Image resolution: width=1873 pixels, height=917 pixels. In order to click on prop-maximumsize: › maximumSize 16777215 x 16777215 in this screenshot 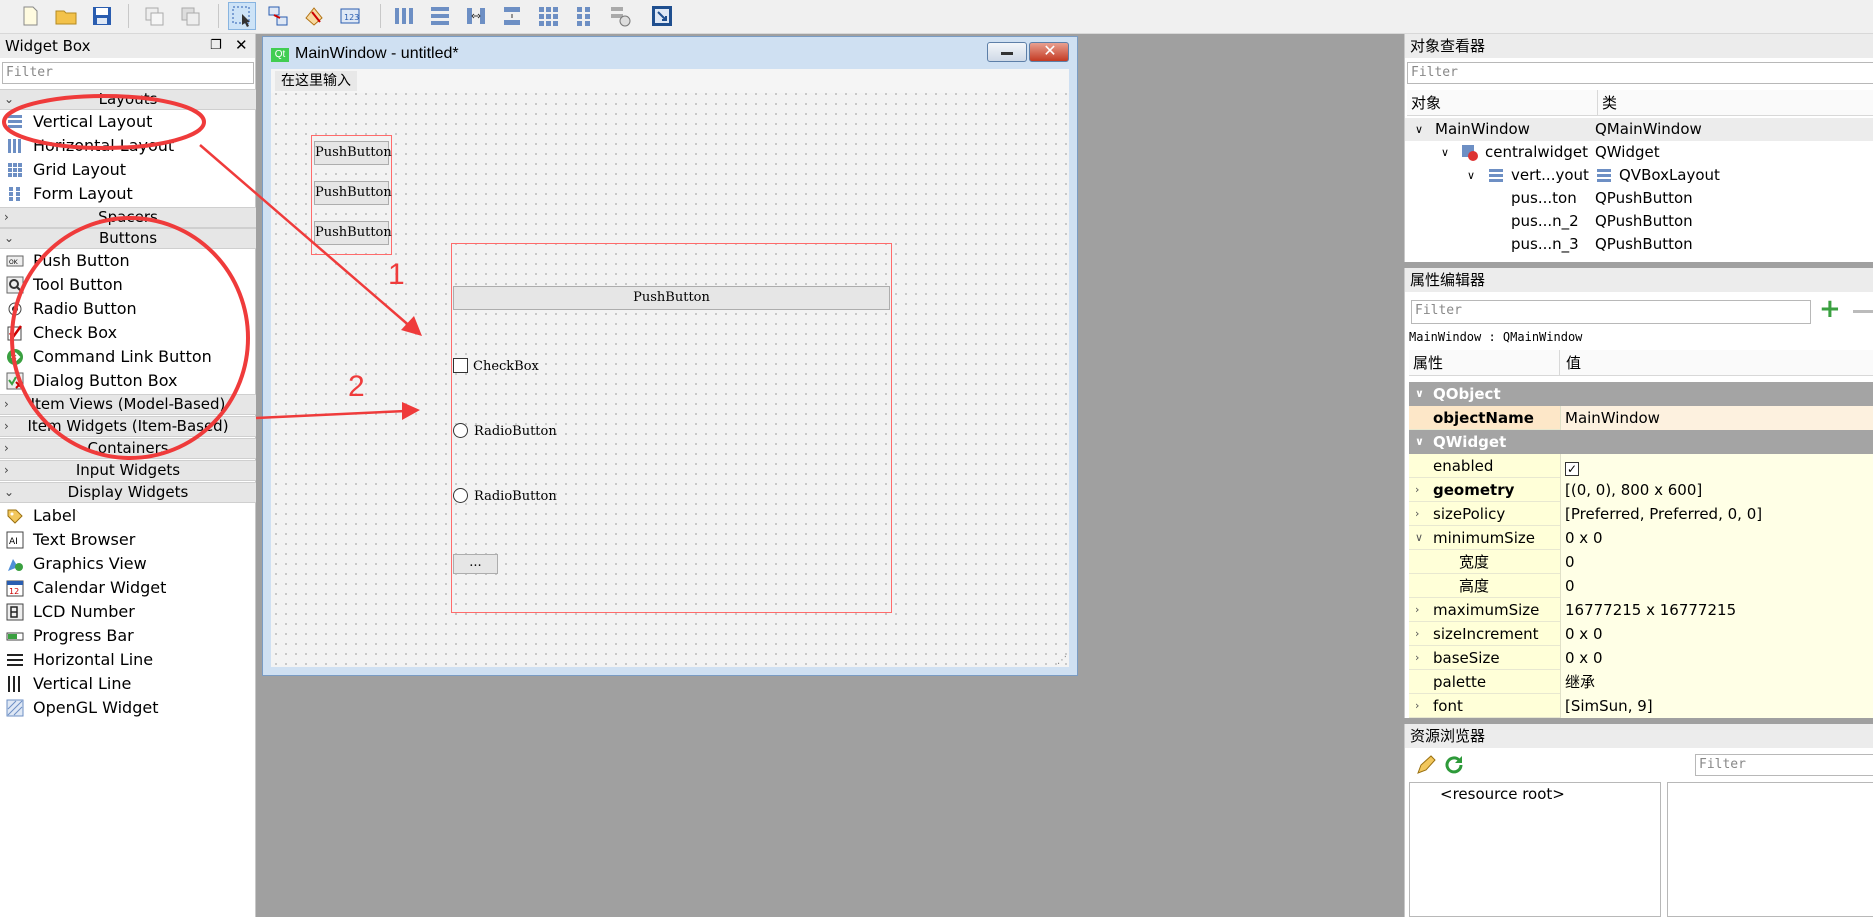, I will do `click(1641, 610)`.